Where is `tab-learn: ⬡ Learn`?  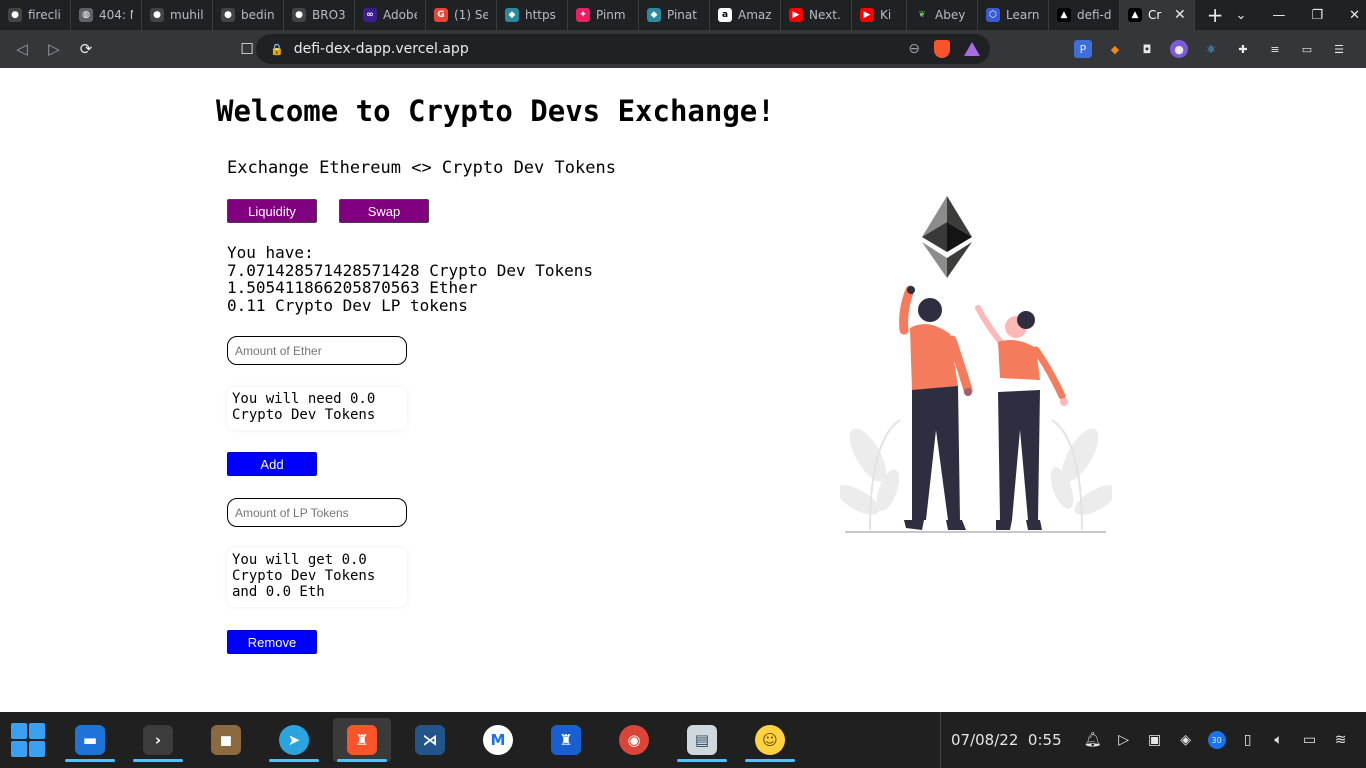 tab-learn: ⬡ Learn is located at coordinates (1013, 15).